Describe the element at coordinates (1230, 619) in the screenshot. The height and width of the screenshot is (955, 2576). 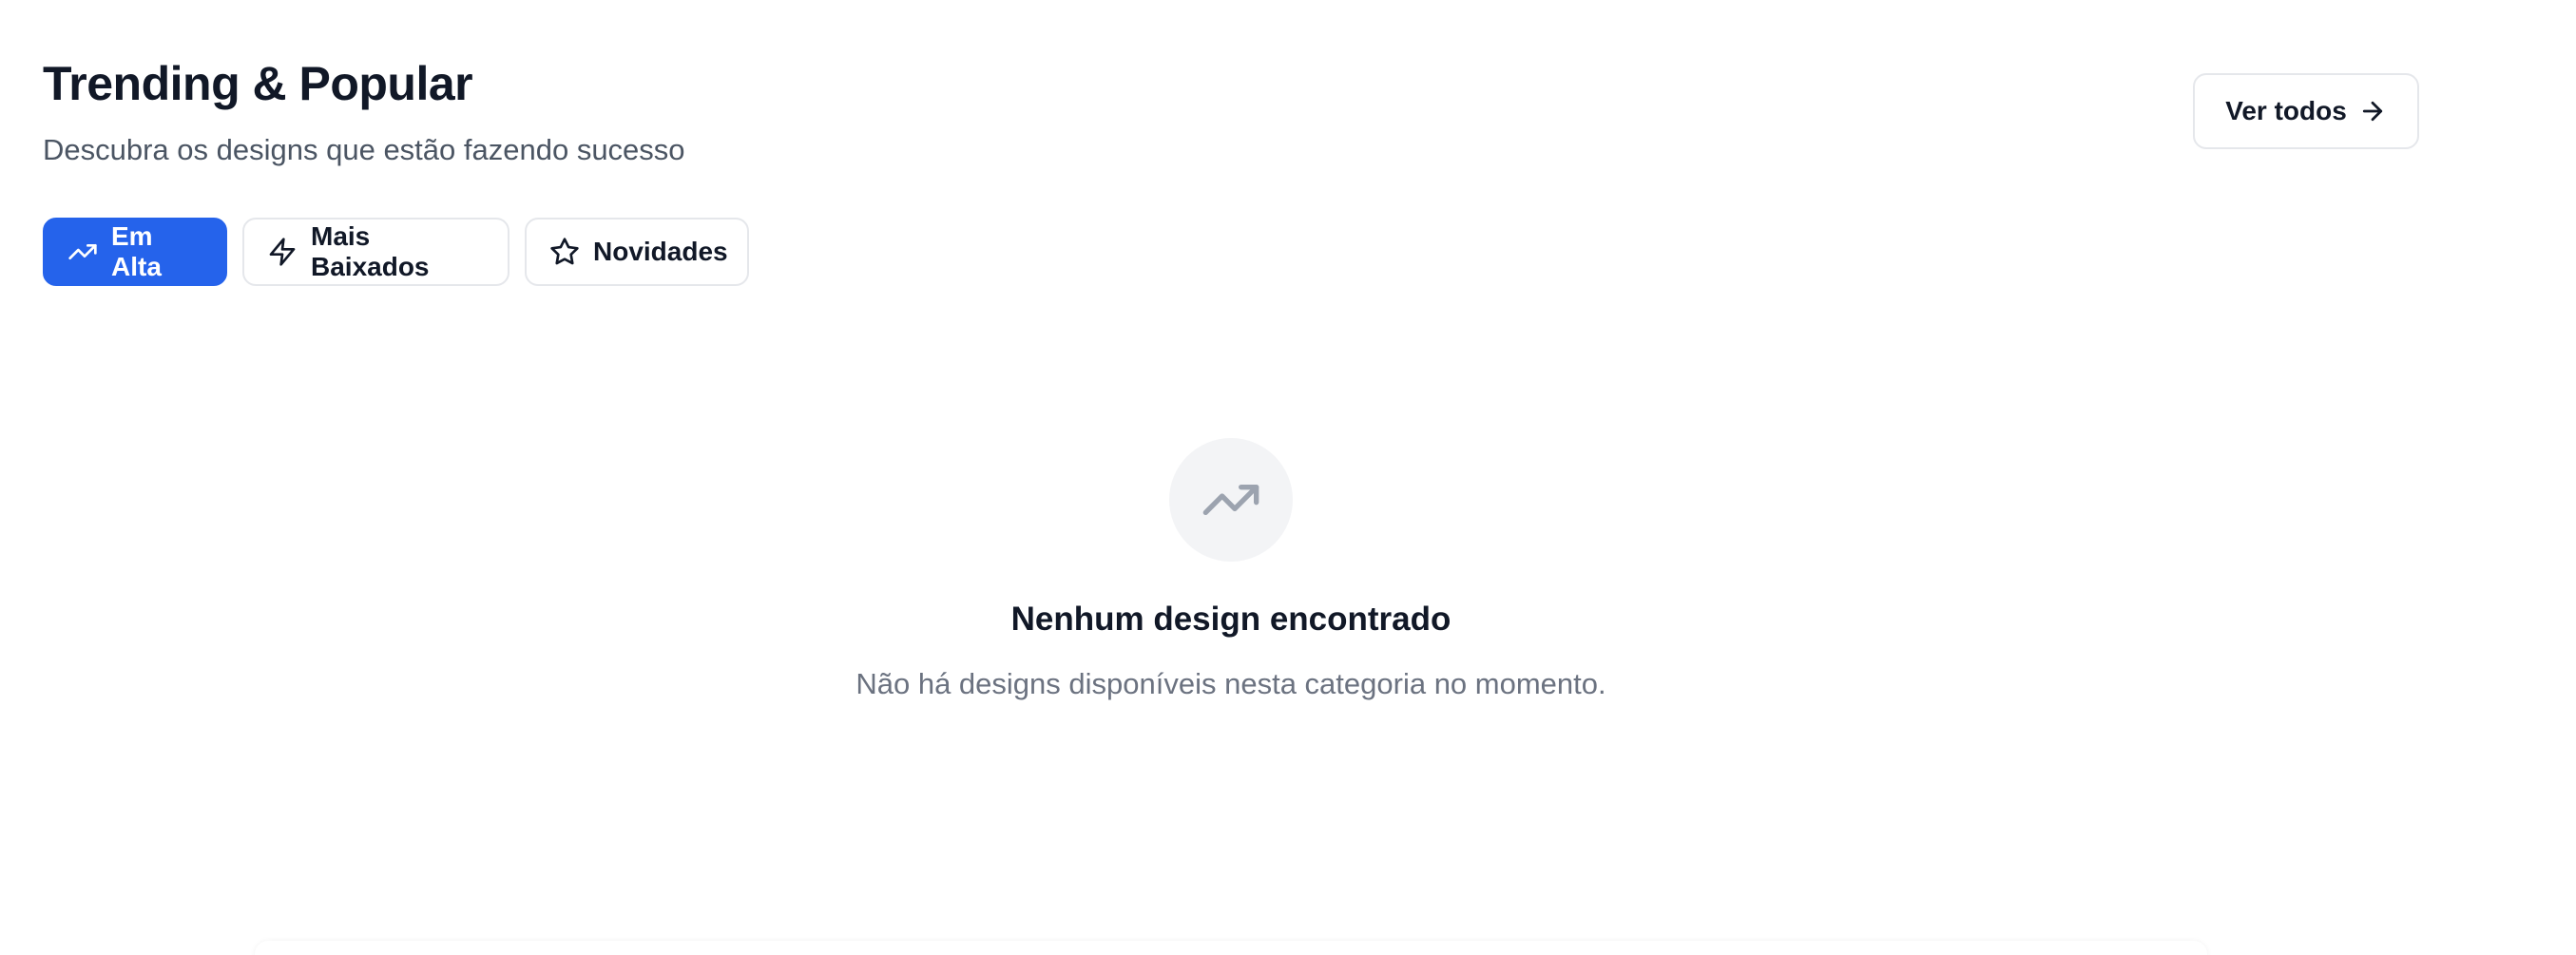
I see `empty-state-title: Nenhum design encontrado` at that location.